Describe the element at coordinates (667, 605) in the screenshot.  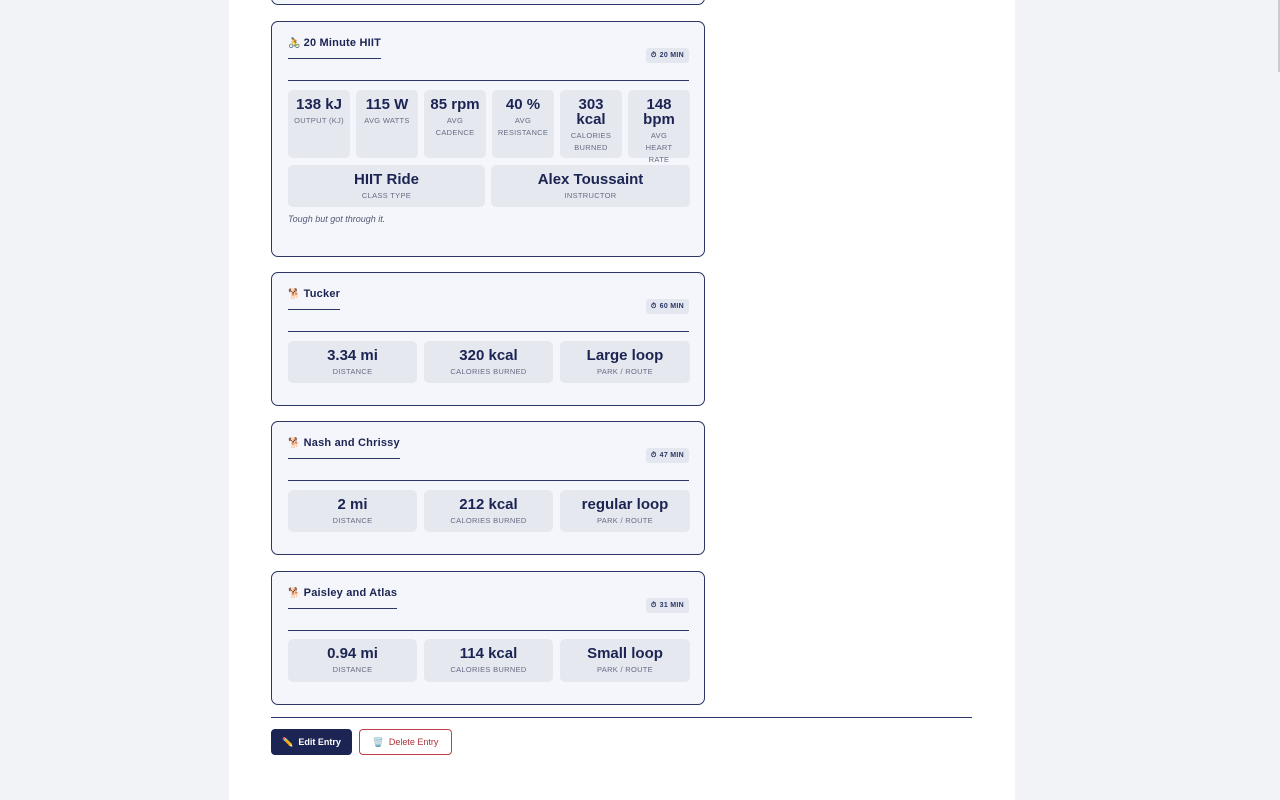
I see `duration-badge: ⏱ 31 MIN` at that location.